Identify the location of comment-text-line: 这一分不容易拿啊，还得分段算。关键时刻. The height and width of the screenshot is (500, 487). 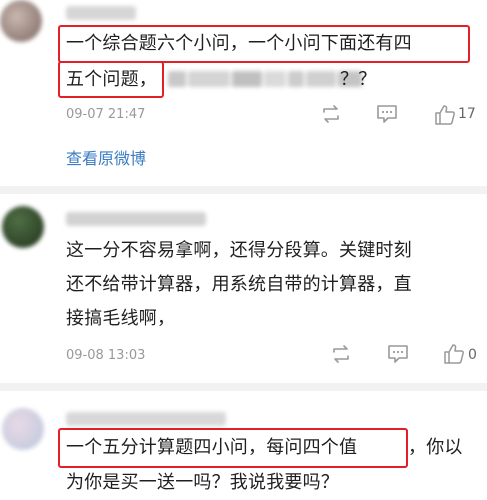
(239, 250).